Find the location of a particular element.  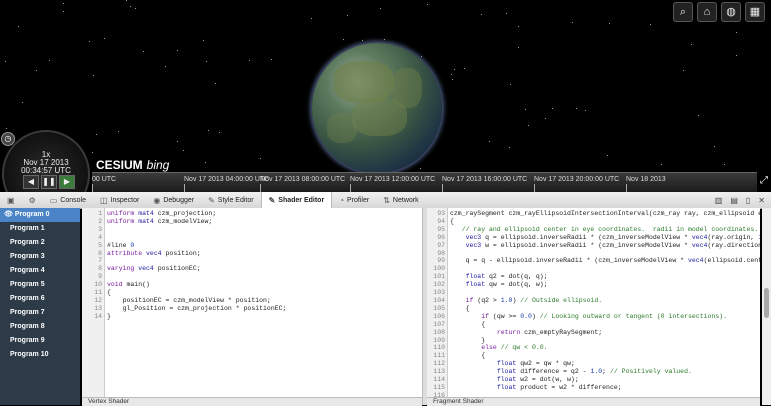

program-item: Program 7 is located at coordinates (40, 313).